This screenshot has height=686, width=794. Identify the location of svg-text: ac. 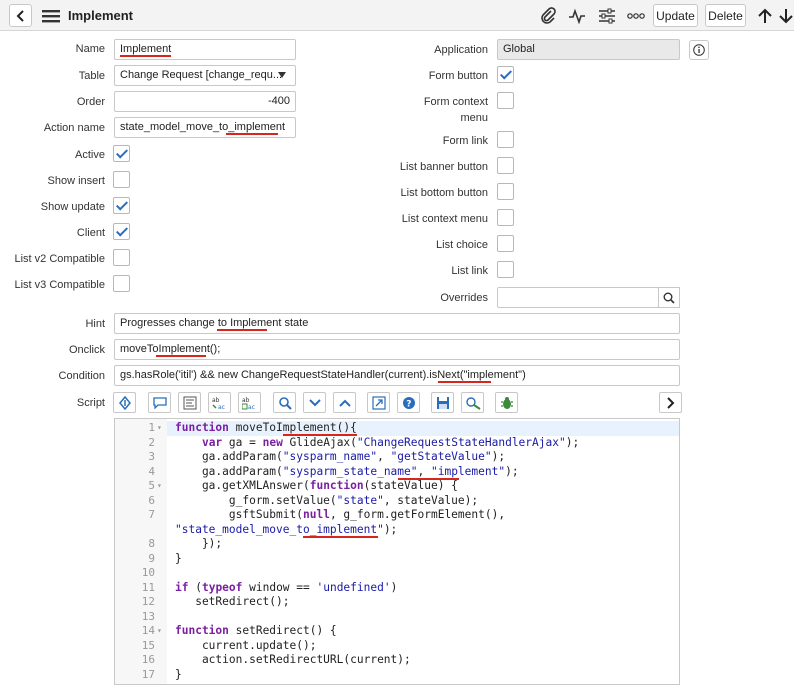
(221, 407).